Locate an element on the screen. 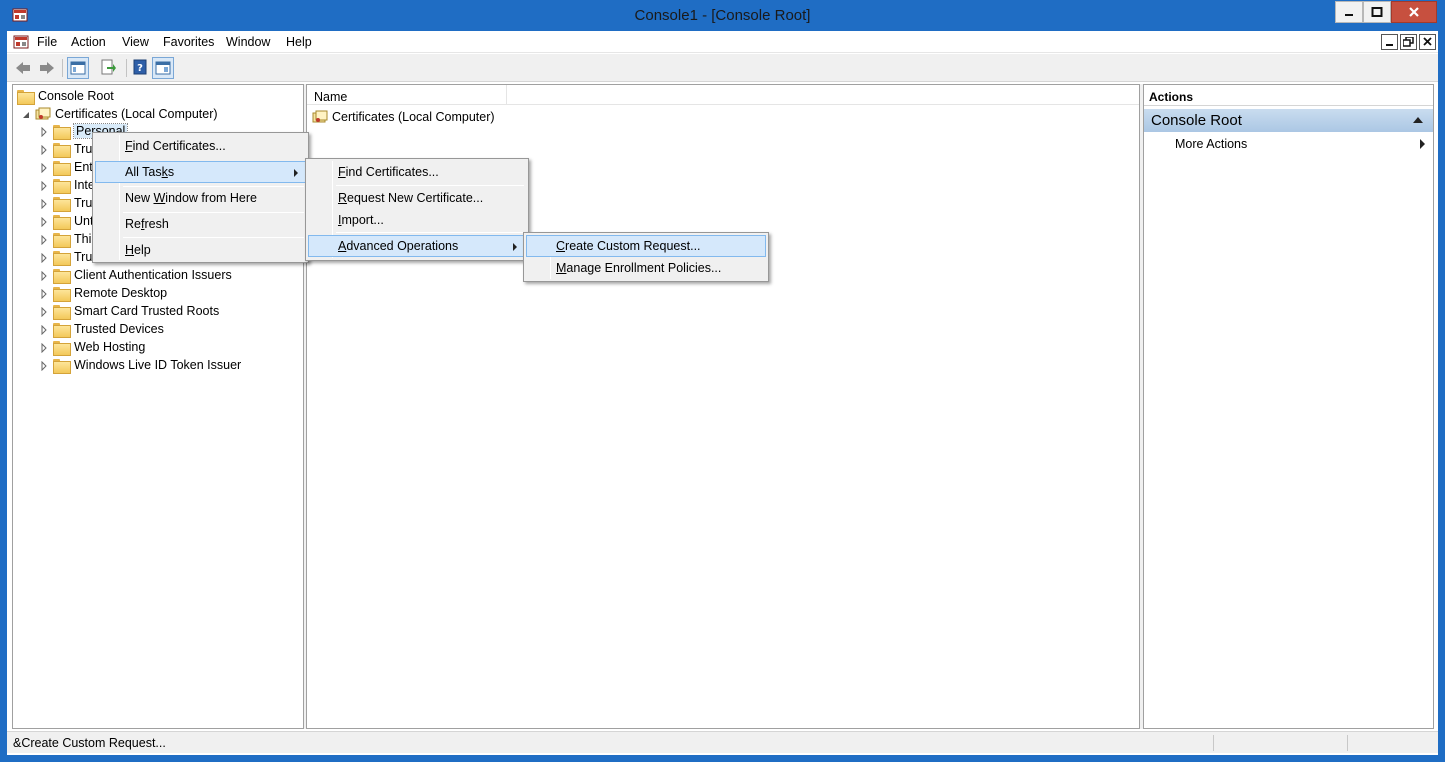  tree-node-folder: Unt is located at coordinates (66, 221).